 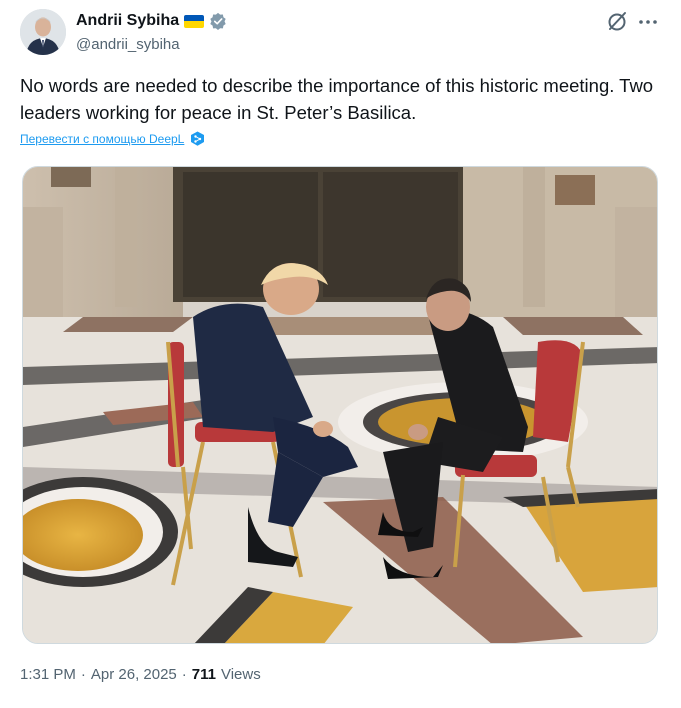 I want to click on tweet-meta: 1:31 PM · Apr 26, 2025 · 711 Views, so click(x=140, y=674).